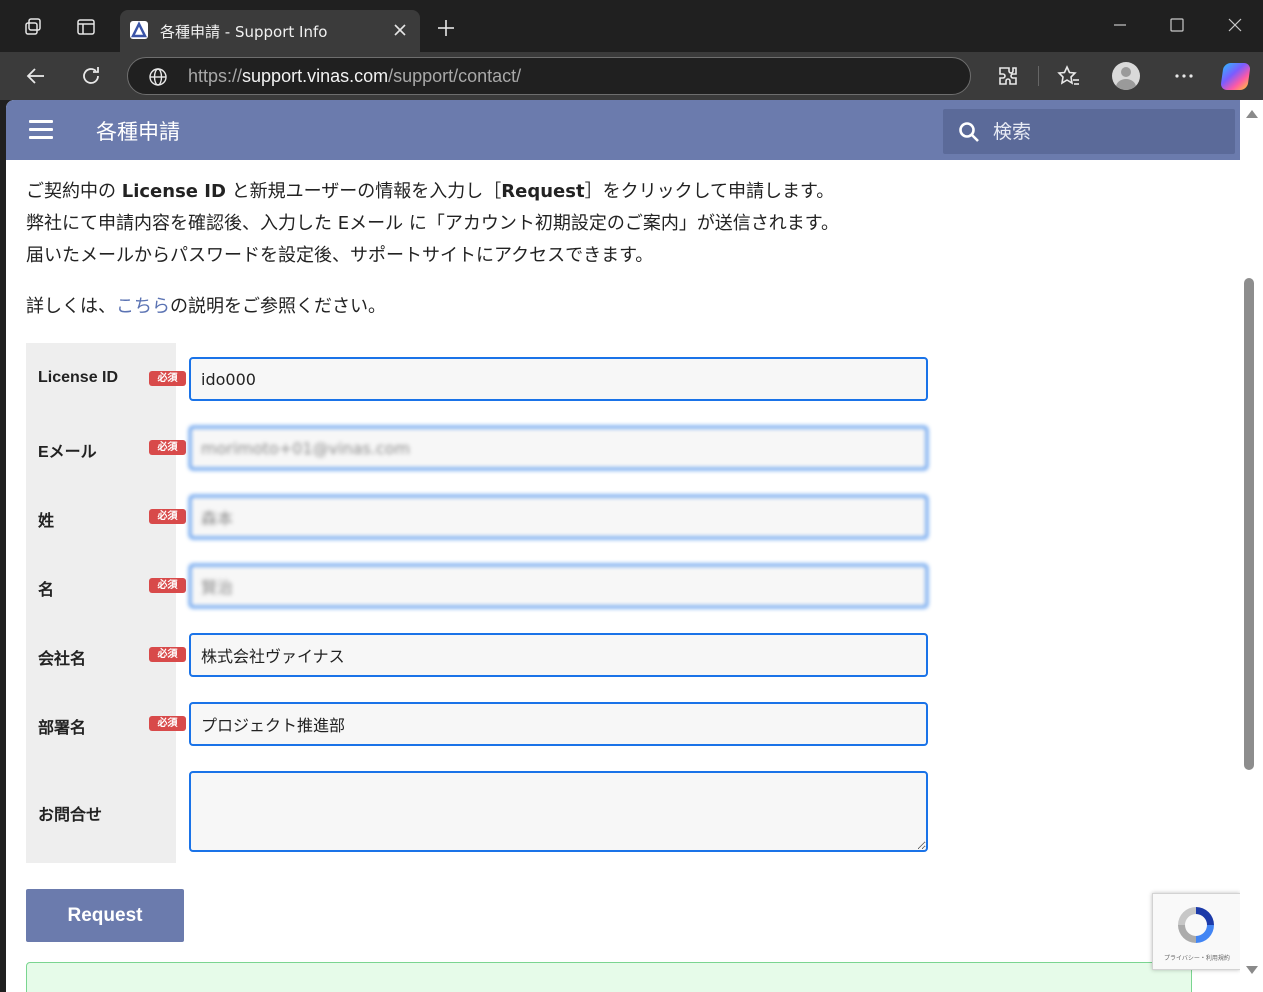 The width and height of the screenshot is (1263, 992). I want to click on company-label: 会社名, so click(62, 659).